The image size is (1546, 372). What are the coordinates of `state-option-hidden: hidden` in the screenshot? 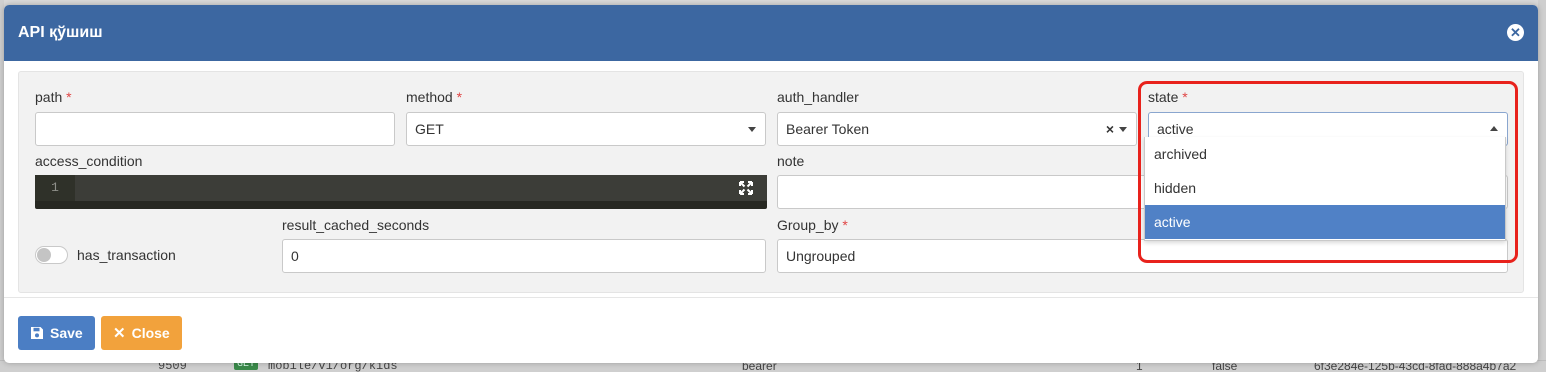 It's located at (1325, 188).